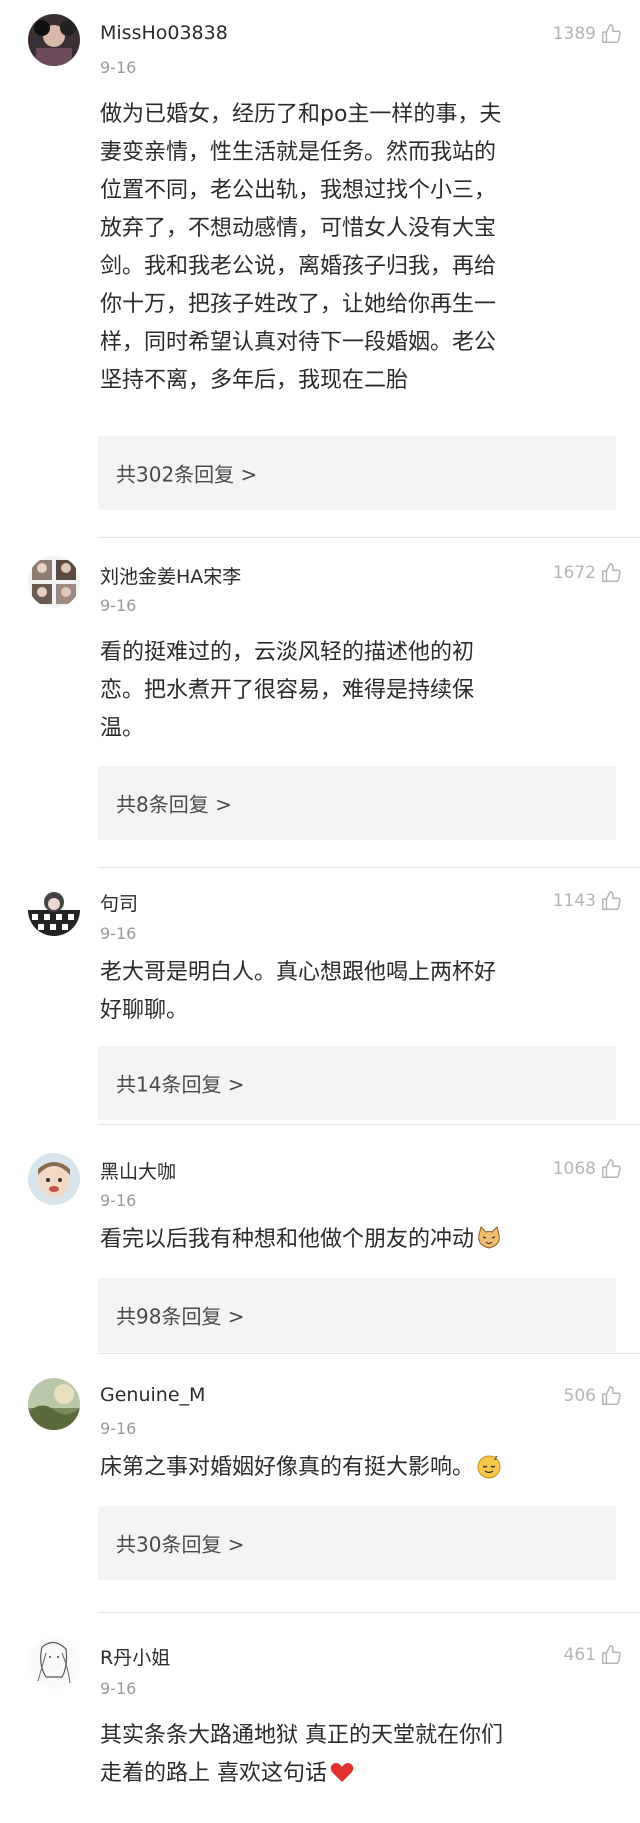 This screenshot has height=1823, width=640. Describe the element at coordinates (301, 1735) in the screenshot. I see `comment-line: 其实条条大路通地狱 真正的天堂就在你们` at that location.